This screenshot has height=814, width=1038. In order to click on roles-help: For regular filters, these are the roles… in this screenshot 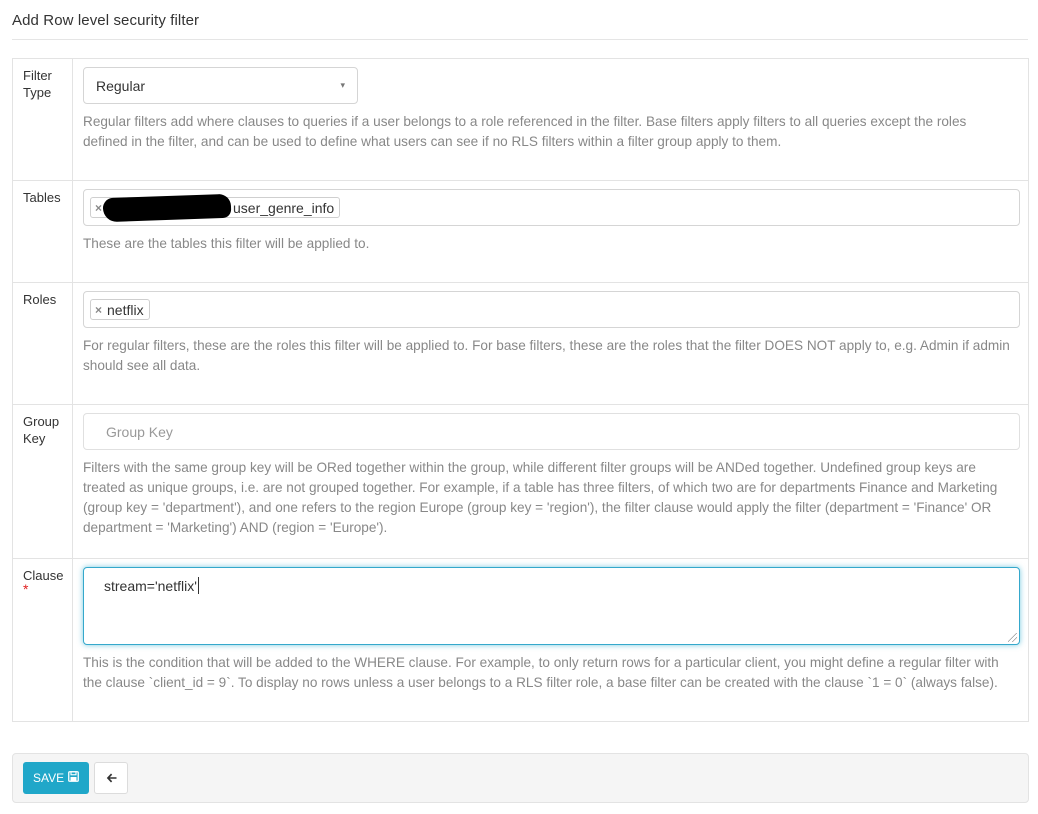, I will do `click(546, 355)`.